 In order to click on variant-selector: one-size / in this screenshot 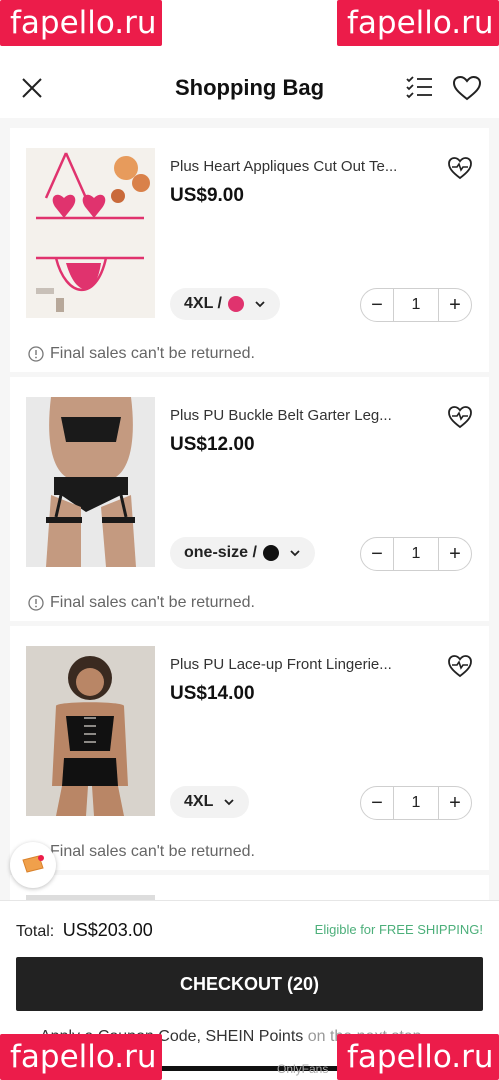, I will do `click(242, 553)`.